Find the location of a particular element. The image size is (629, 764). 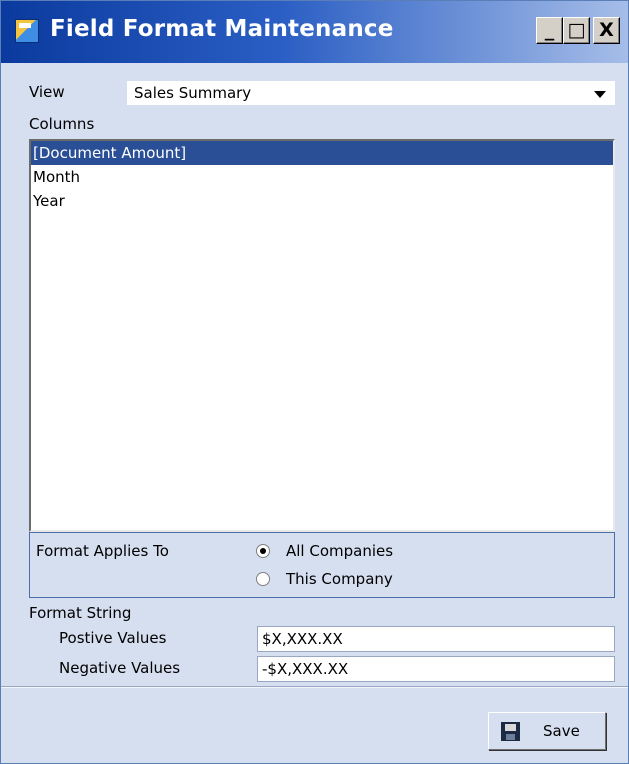

app-icon is located at coordinates (27, 31).